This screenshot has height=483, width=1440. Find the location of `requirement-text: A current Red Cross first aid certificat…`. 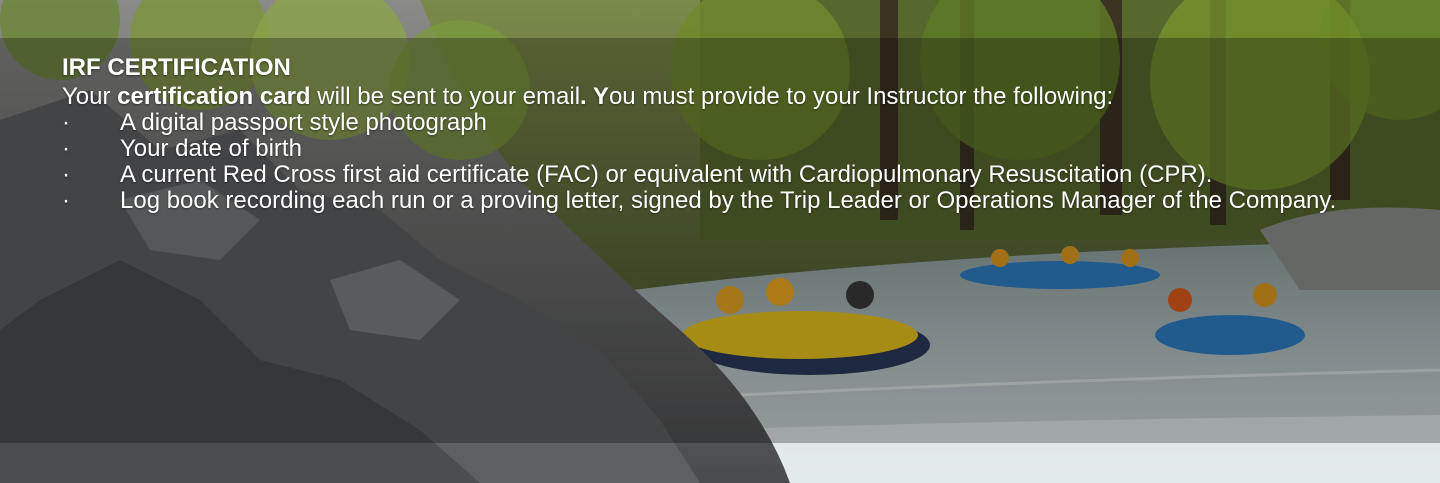

requirement-text: A current Red Cross first aid certificat… is located at coordinates (666, 174).